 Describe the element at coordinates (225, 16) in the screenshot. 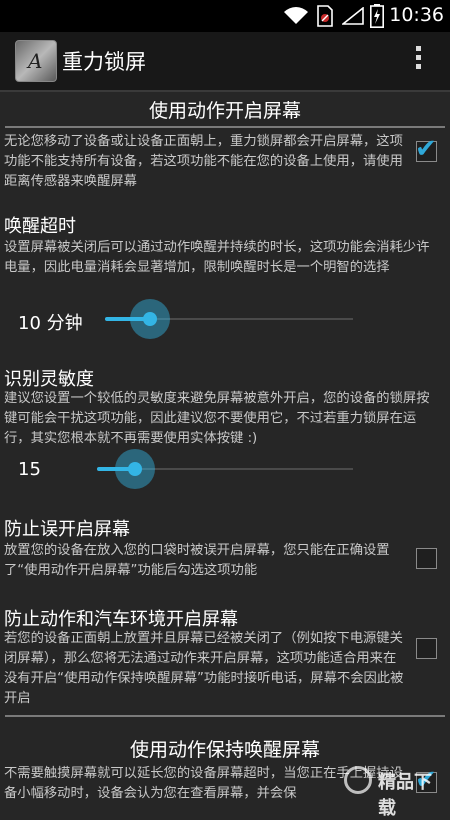

I see `status-bar: 10:36` at that location.